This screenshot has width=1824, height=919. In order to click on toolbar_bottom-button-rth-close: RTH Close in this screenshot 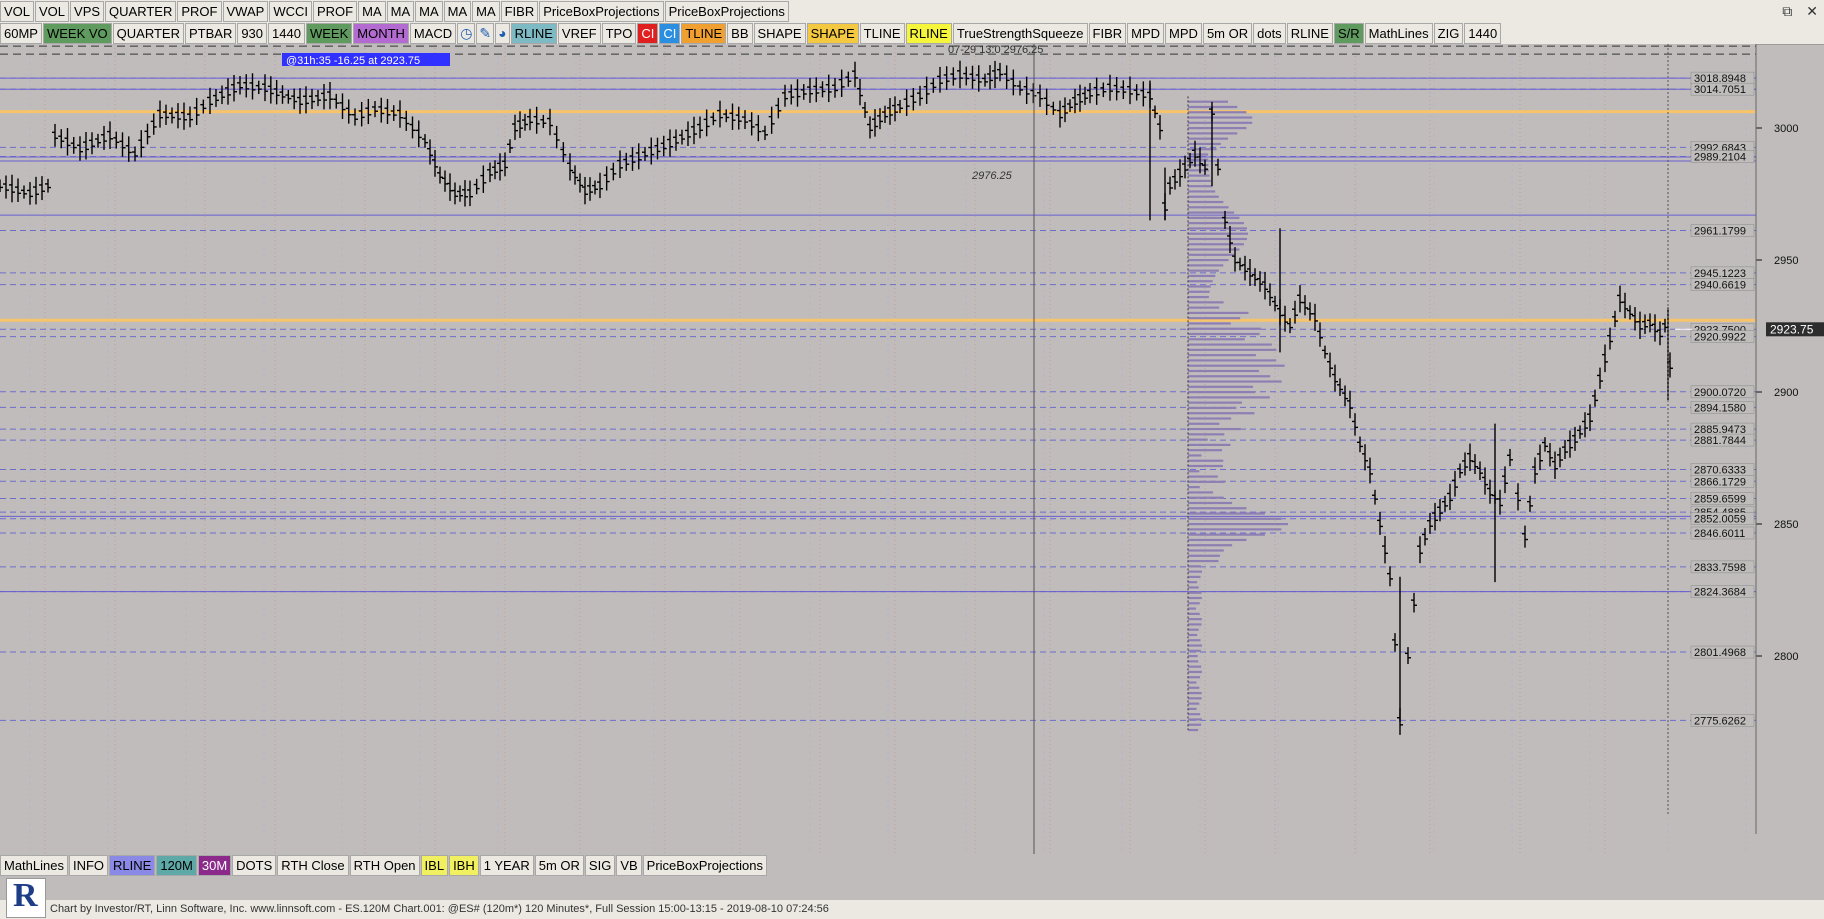, I will do `click(313, 865)`.